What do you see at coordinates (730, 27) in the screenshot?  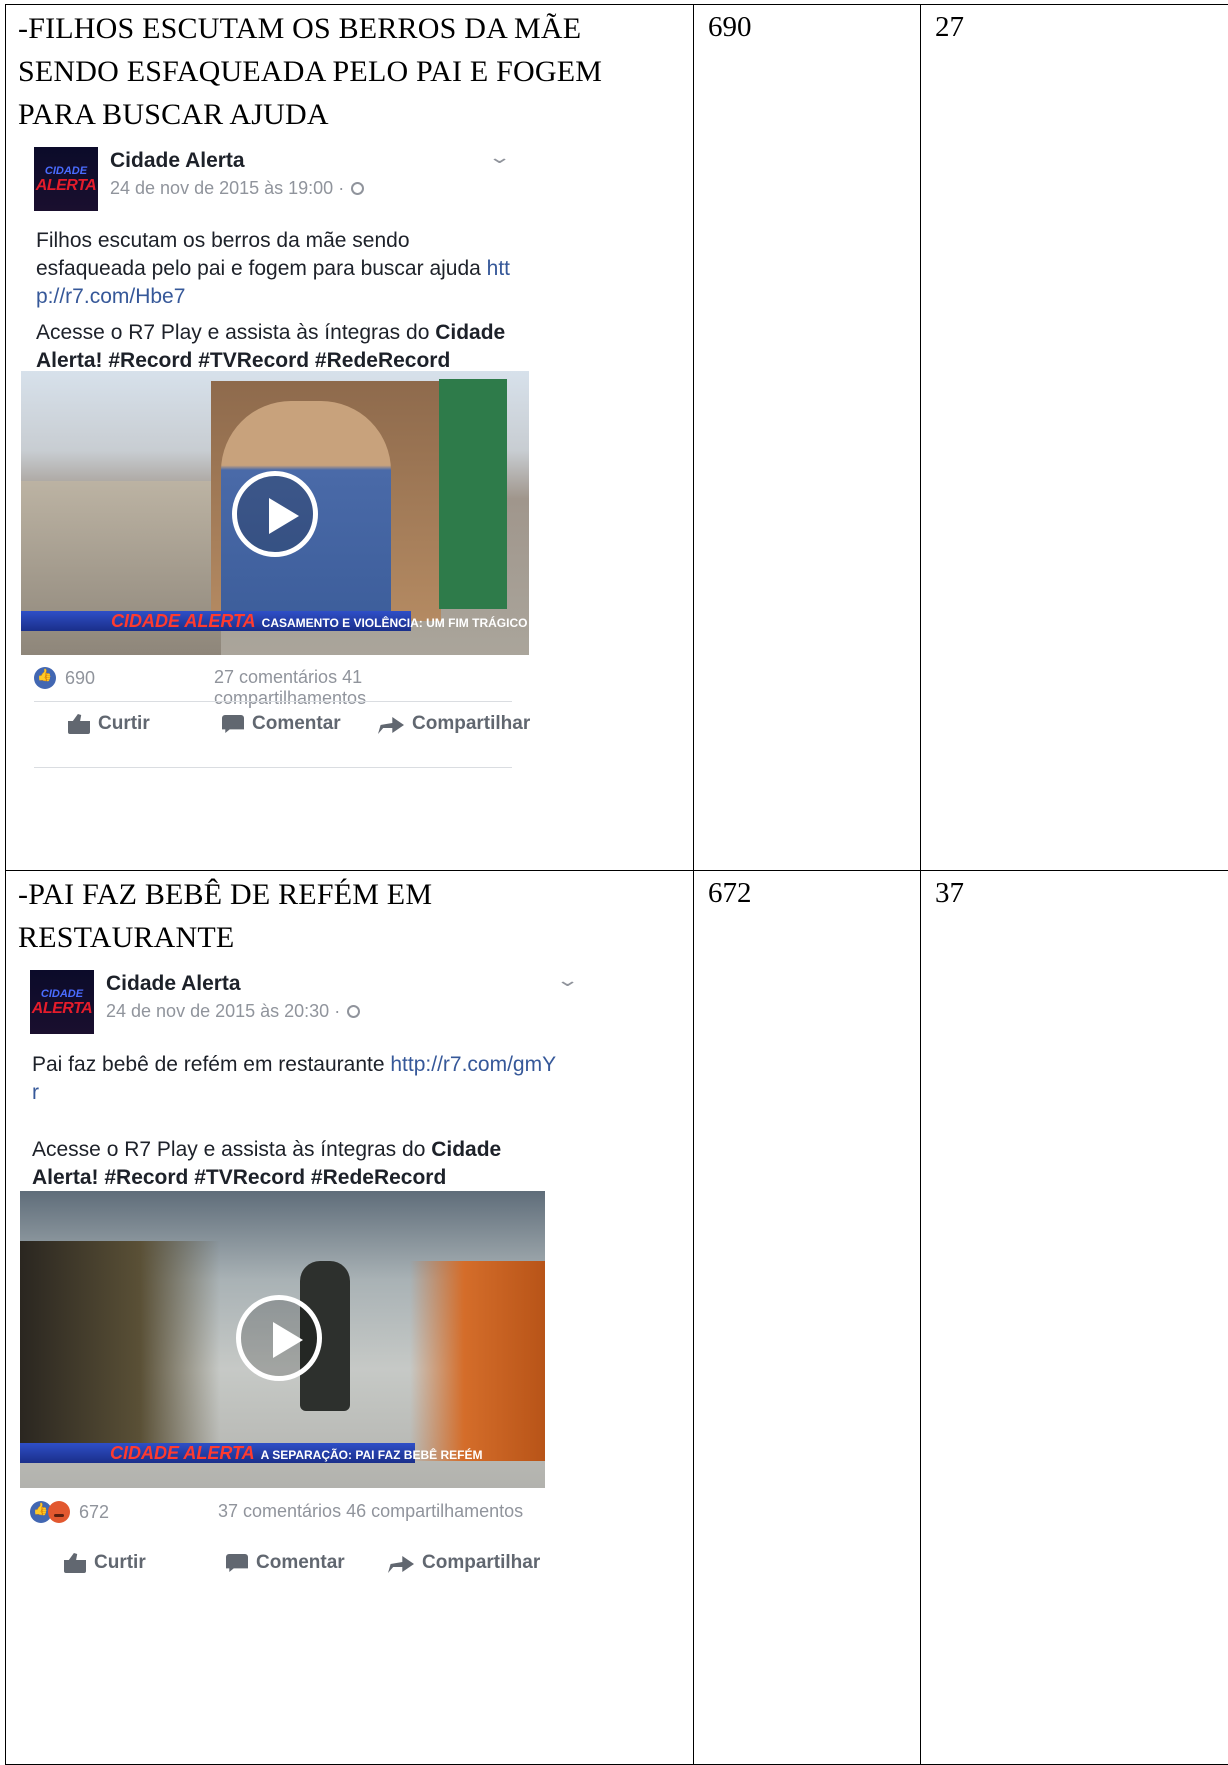 I see `likes-value: 690` at bounding box center [730, 27].